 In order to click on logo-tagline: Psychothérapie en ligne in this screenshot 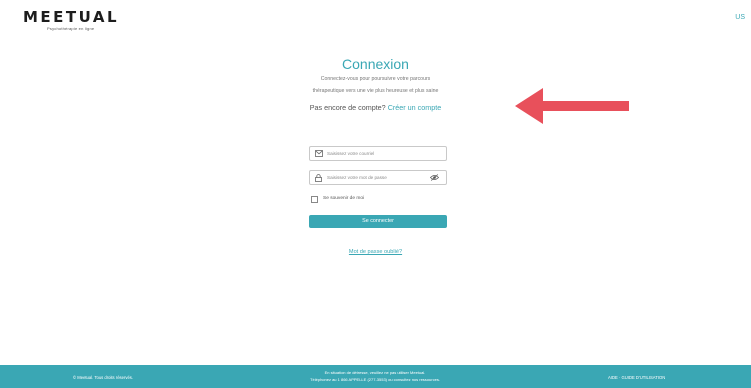, I will do `click(71, 28)`.